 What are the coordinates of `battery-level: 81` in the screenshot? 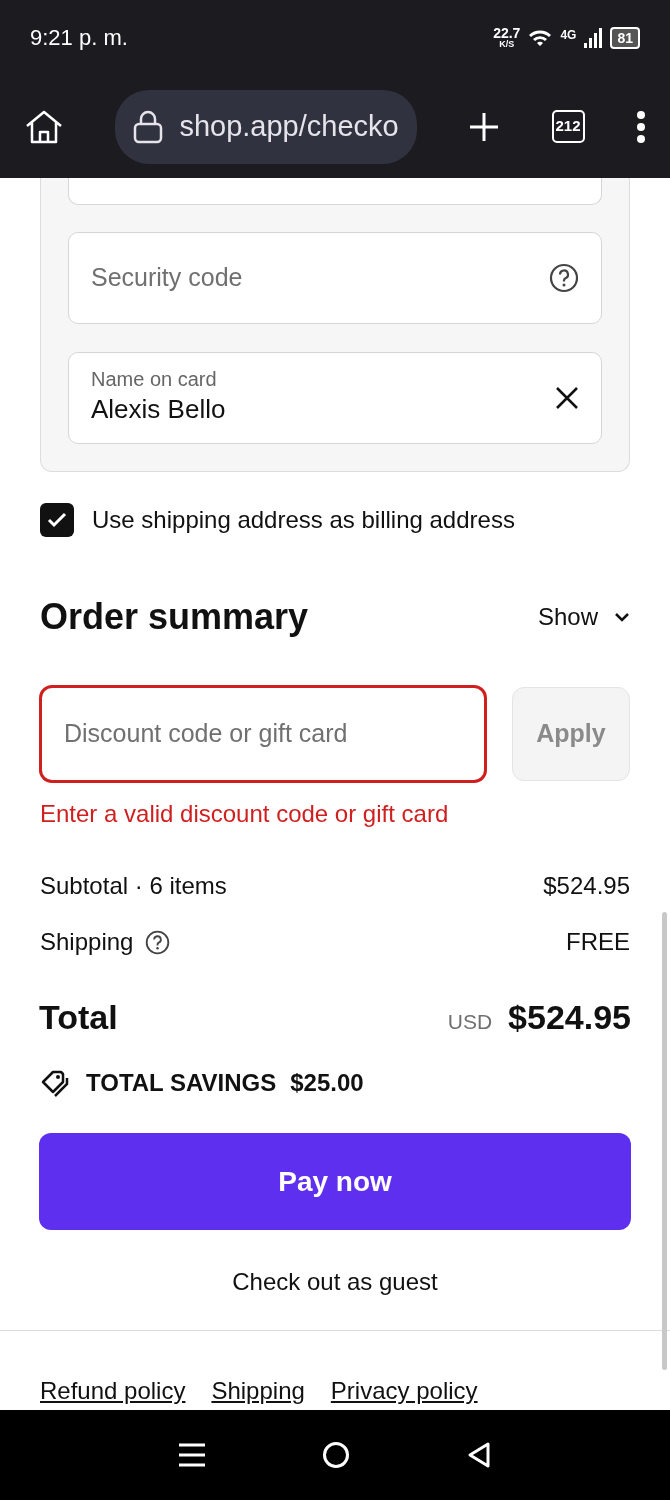 It's located at (625, 37).